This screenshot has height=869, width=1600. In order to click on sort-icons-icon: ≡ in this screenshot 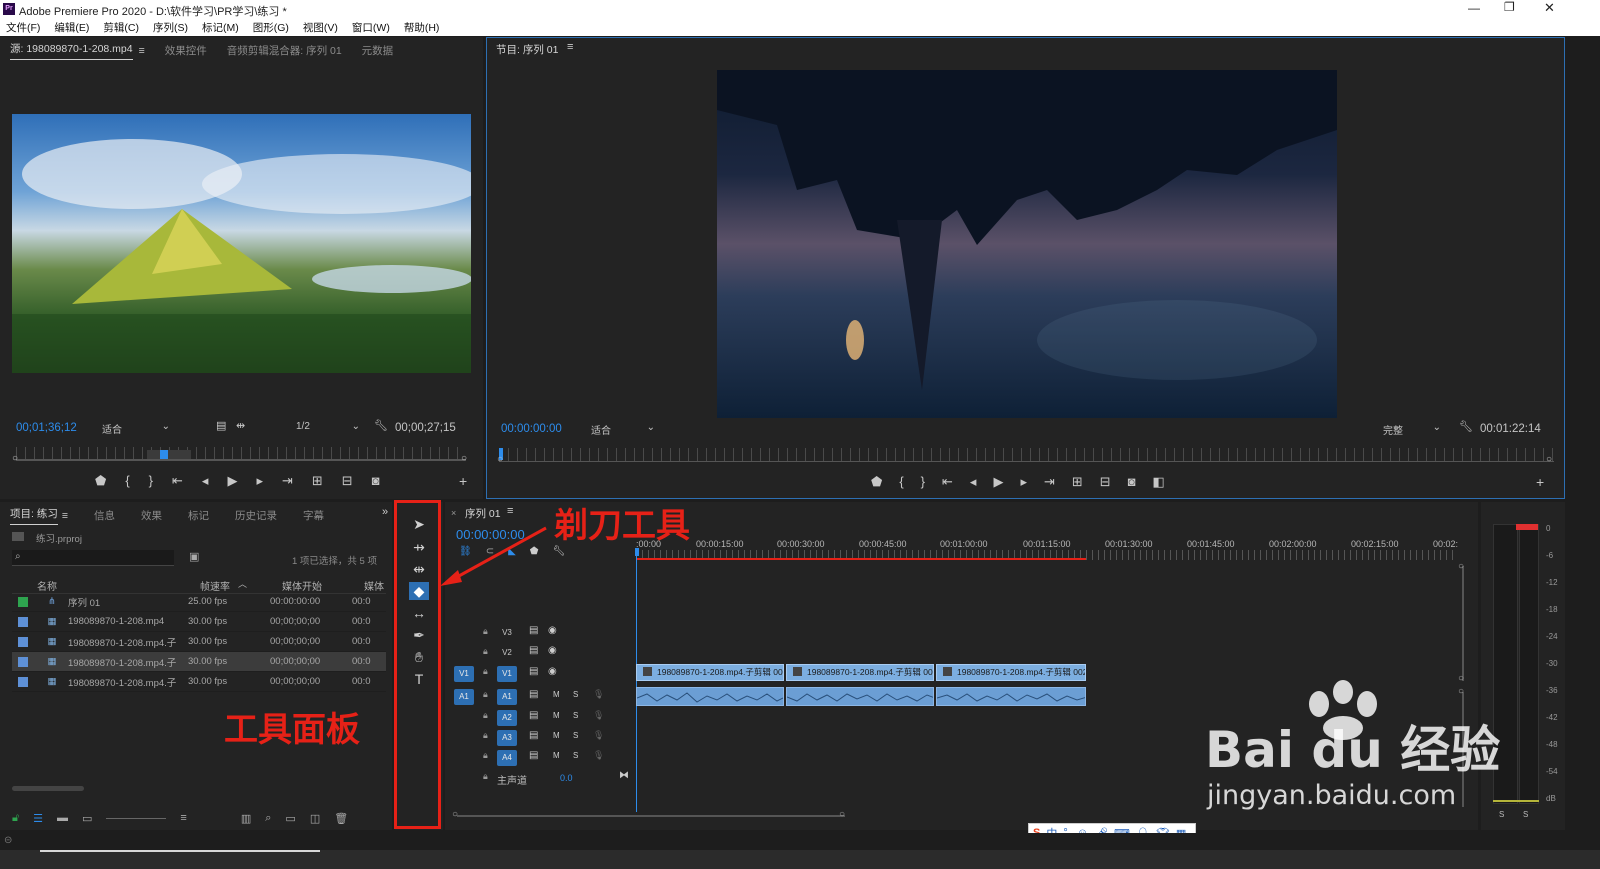, I will do `click(183, 818)`.